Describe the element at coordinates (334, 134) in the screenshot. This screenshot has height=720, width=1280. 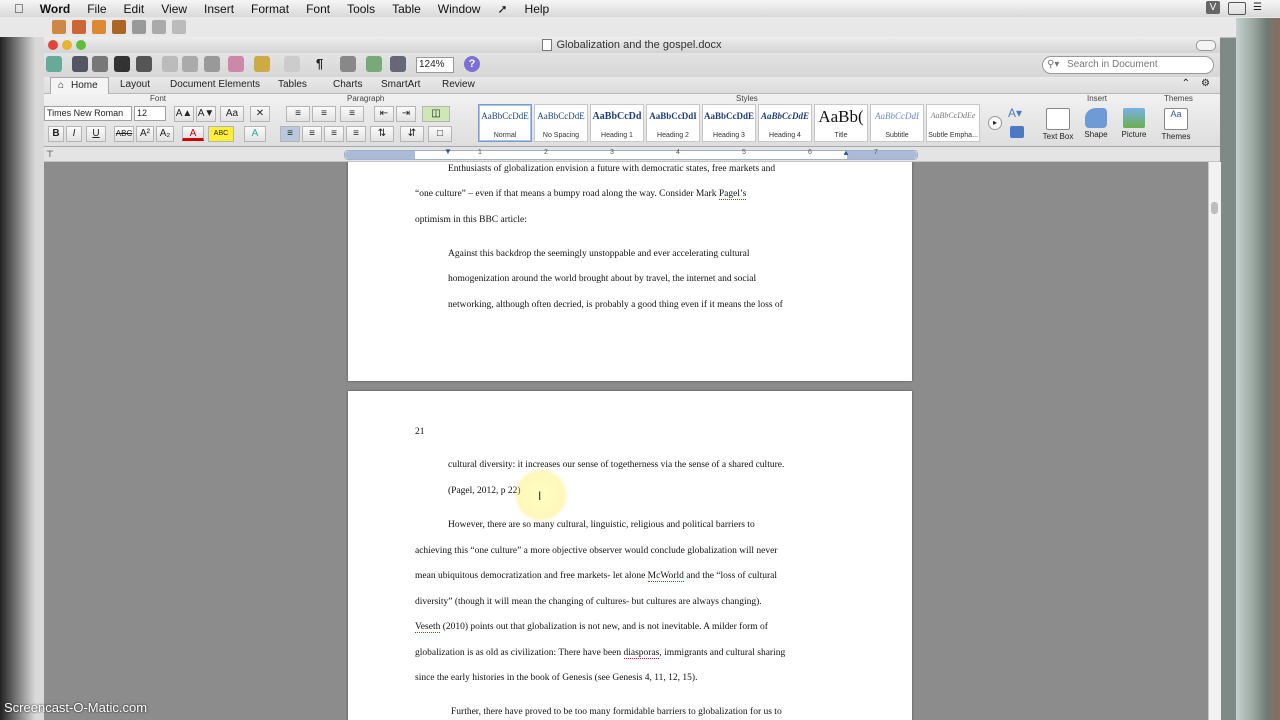
I see `align-right-button: ≡` at that location.